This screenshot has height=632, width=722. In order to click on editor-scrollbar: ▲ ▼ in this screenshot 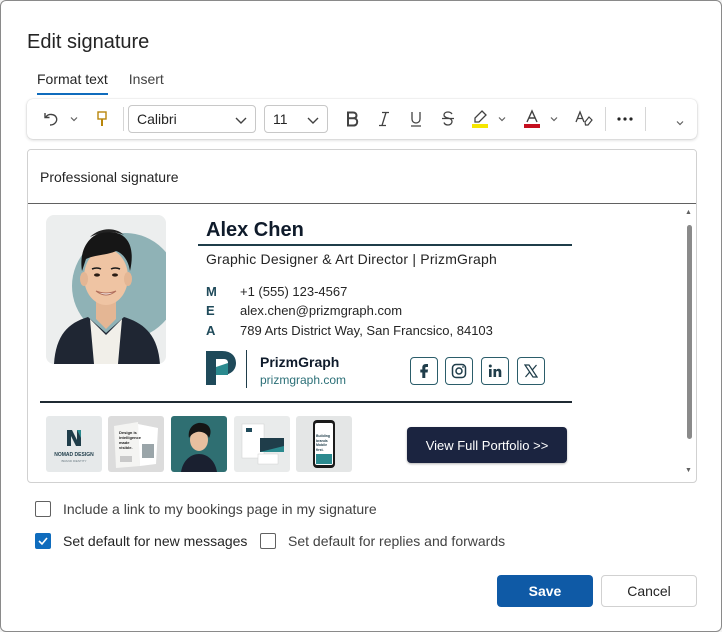, I will do `click(689, 343)`.